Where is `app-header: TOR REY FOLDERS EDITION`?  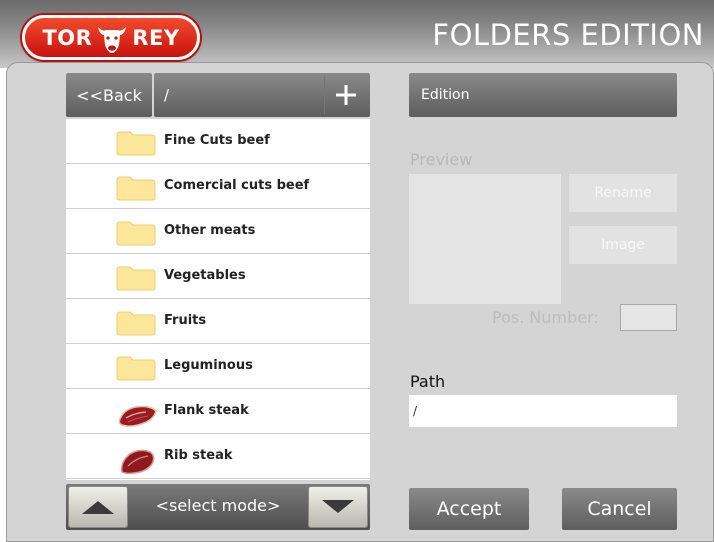
app-header: TOR REY FOLDERS EDITION is located at coordinates (357, 34).